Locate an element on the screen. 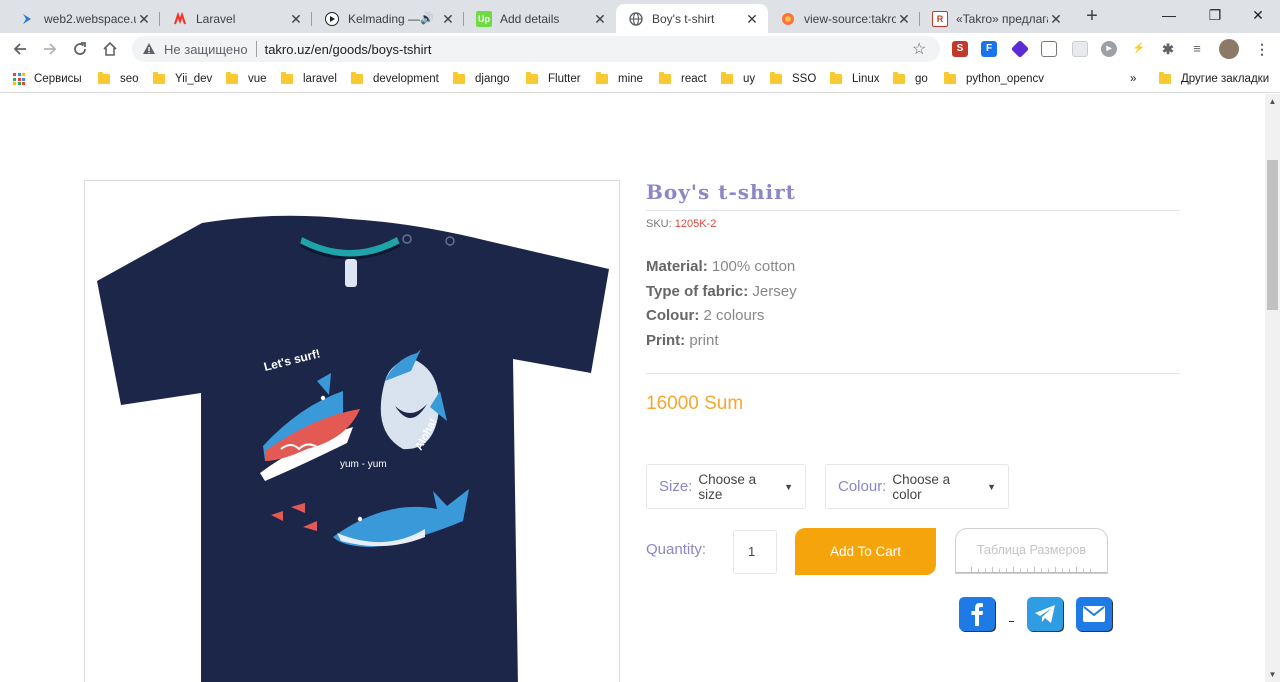 This screenshot has width=1280, height=682. colour-select: Colour: Choose a color ▼ is located at coordinates (917, 486).